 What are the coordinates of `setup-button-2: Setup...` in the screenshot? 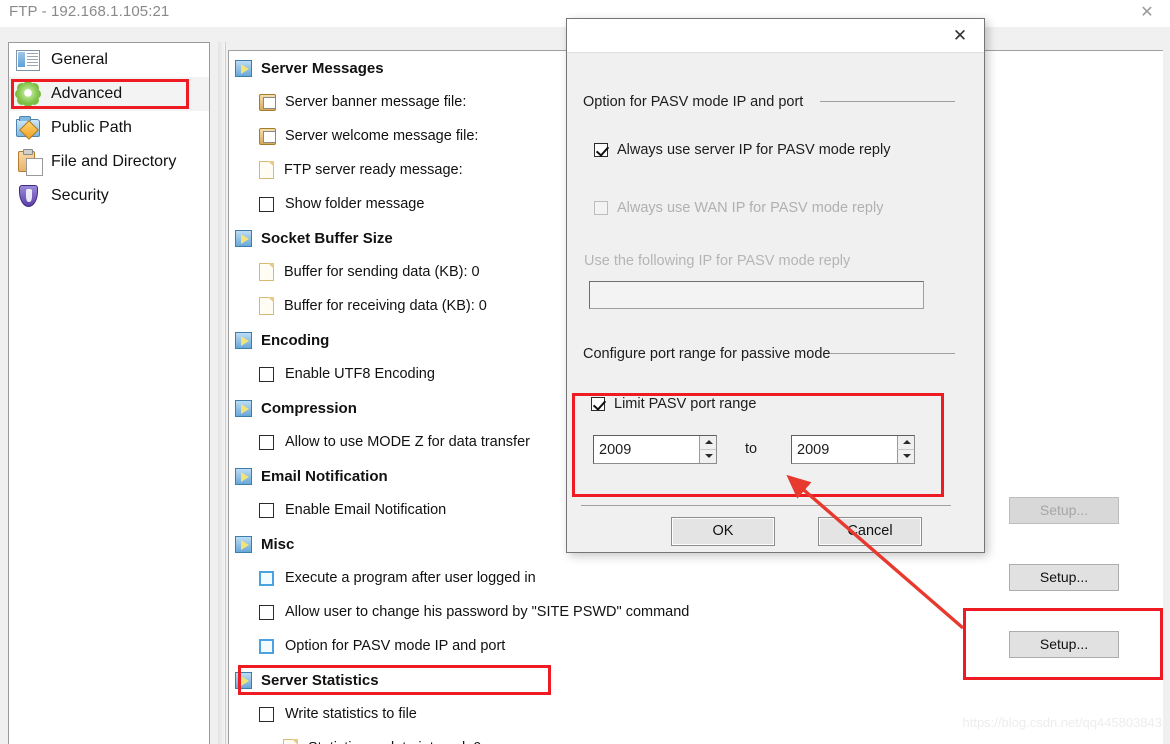 It's located at (1064, 577).